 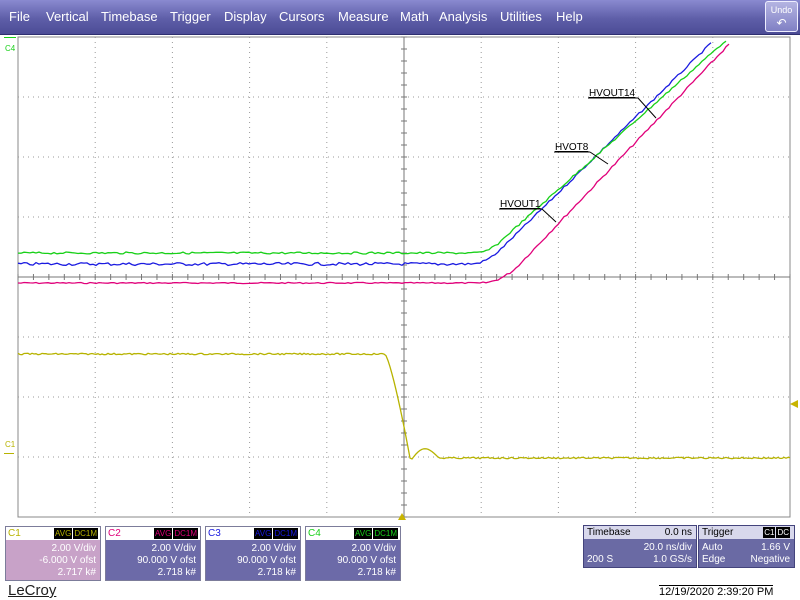 I want to click on hvout1-leader-line, so click(x=549, y=215).